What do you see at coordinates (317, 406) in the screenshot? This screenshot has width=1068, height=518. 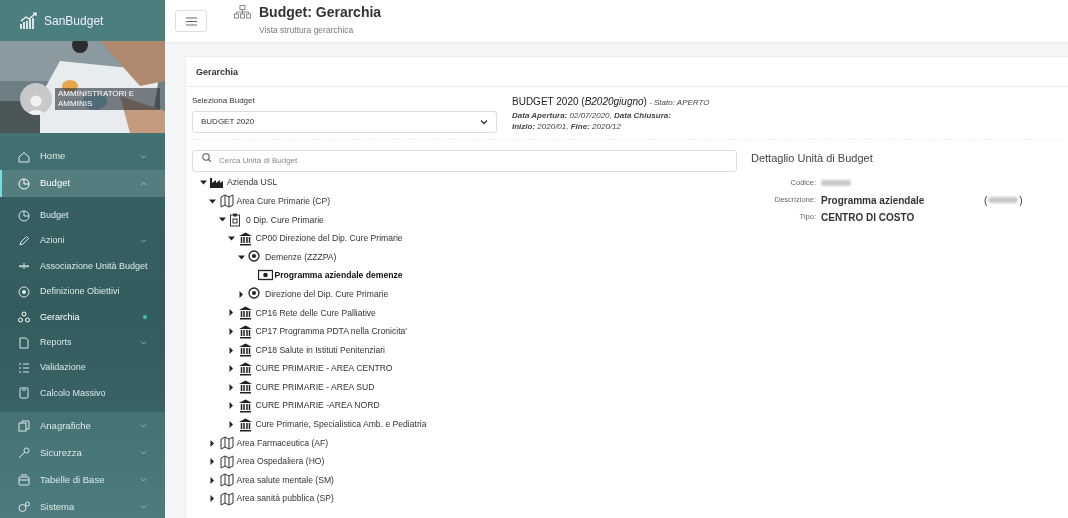 I see `tree-node: CURE PRIMARIE -AREA NORD` at bounding box center [317, 406].